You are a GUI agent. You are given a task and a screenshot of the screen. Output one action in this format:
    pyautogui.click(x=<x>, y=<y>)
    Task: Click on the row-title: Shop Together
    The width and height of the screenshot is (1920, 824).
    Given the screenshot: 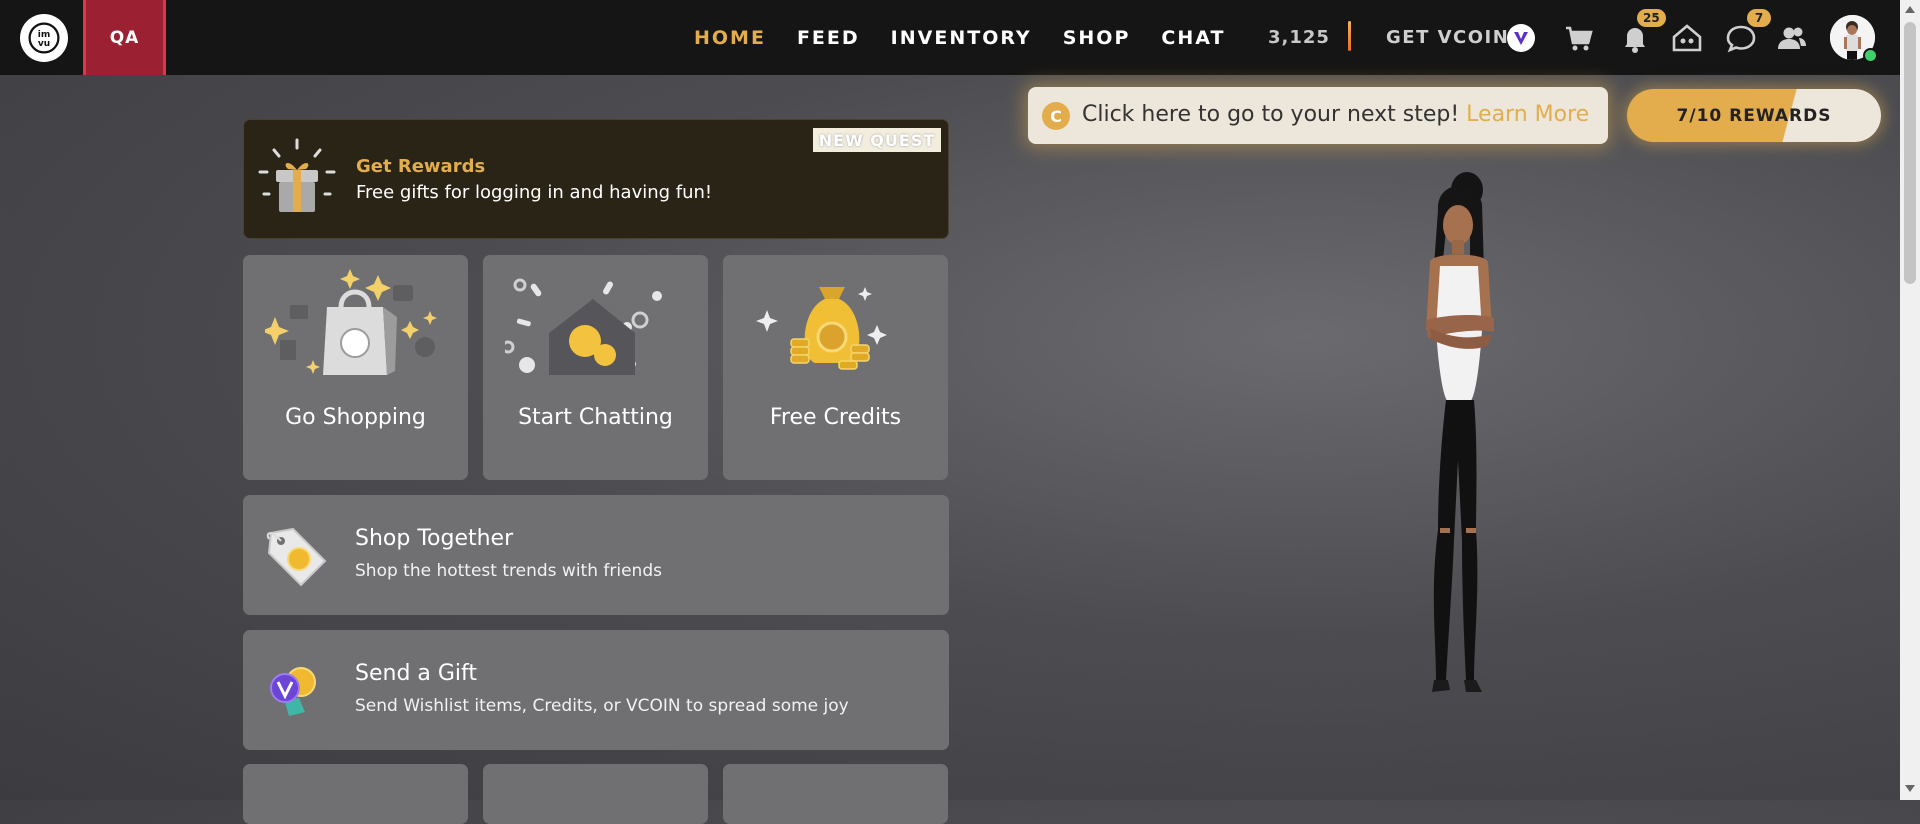 What is the action you would take?
    pyautogui.click(x=434, y=538)
    